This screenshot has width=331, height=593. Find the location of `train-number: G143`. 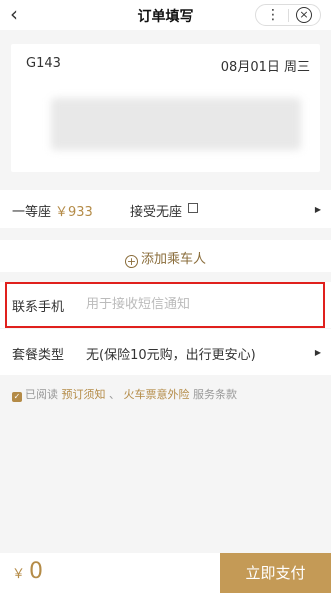

train-number: G143 is located at coordinates (43, 63).